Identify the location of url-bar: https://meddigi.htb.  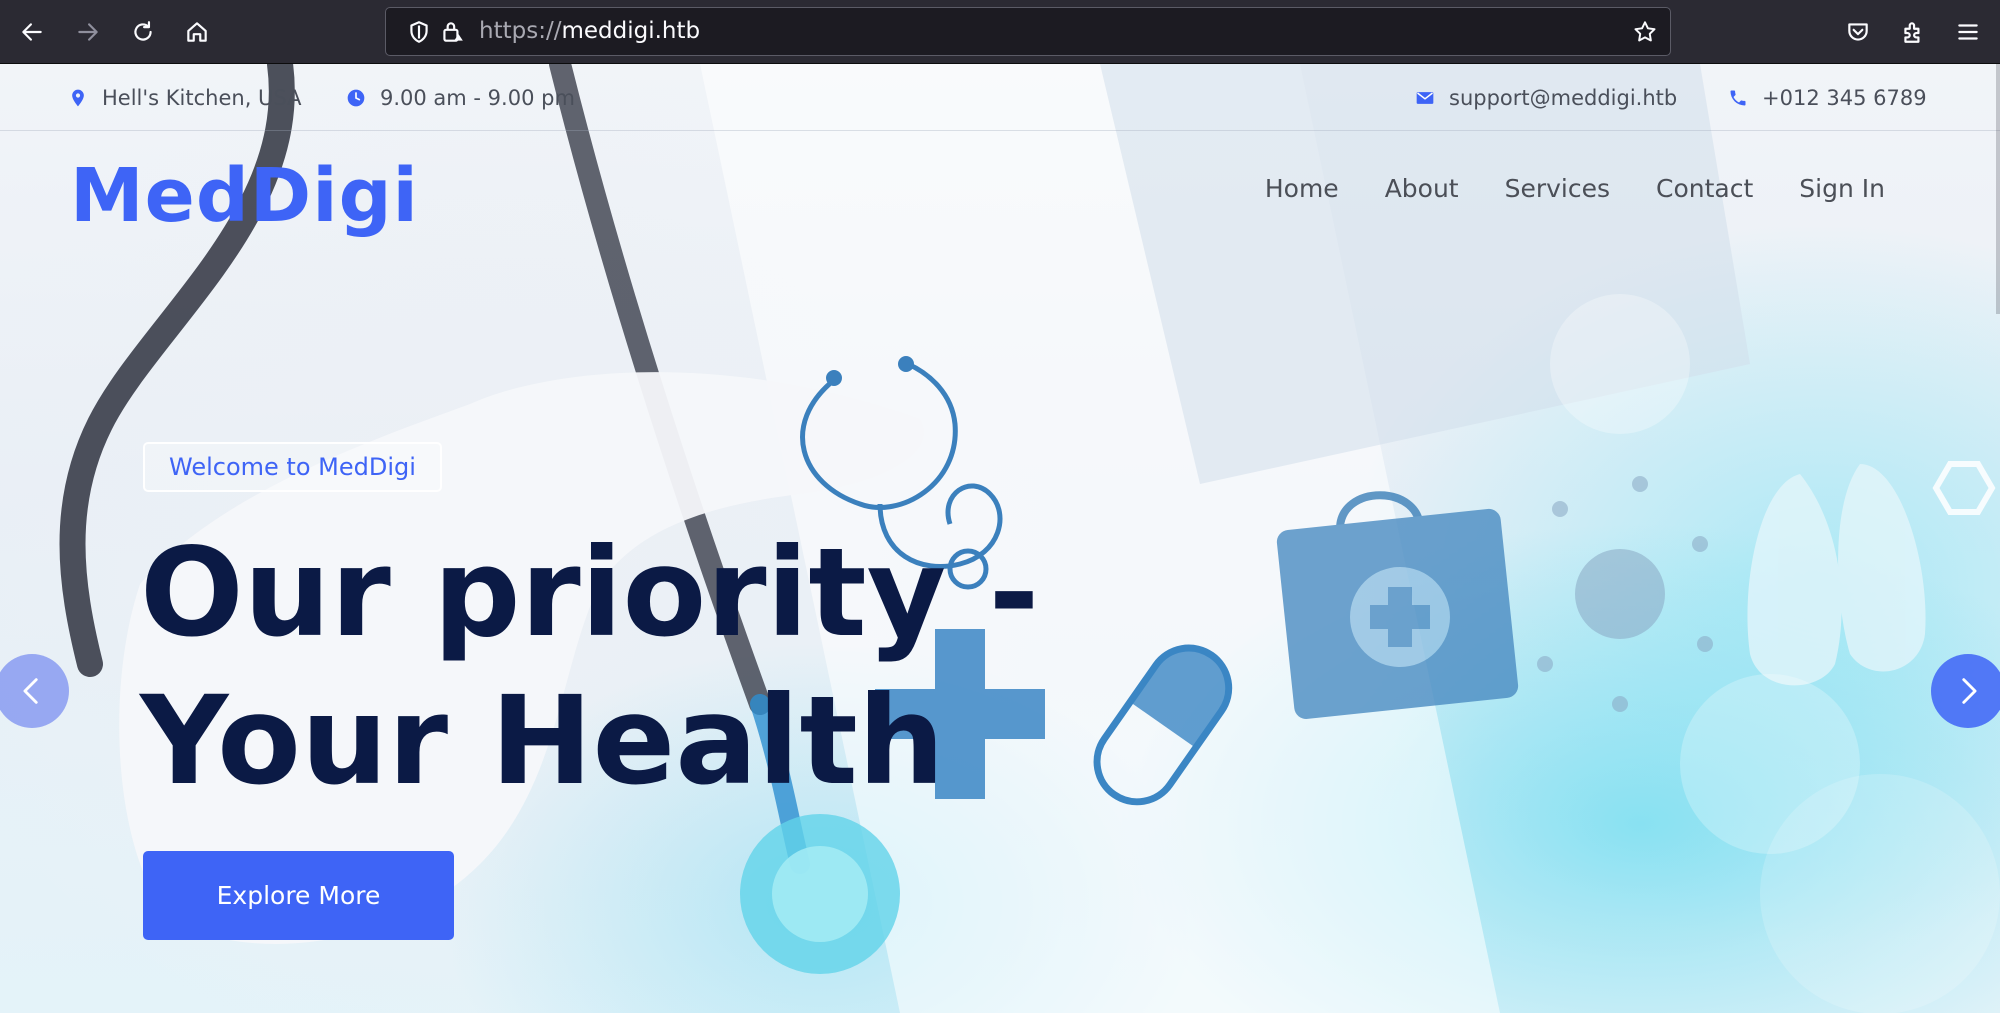
(1028, 31).